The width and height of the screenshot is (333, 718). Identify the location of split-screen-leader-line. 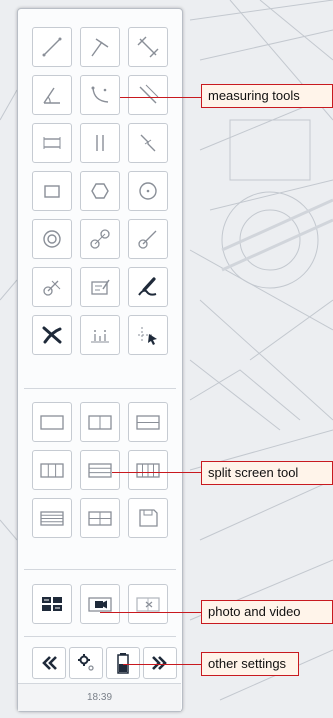
(157, 472).